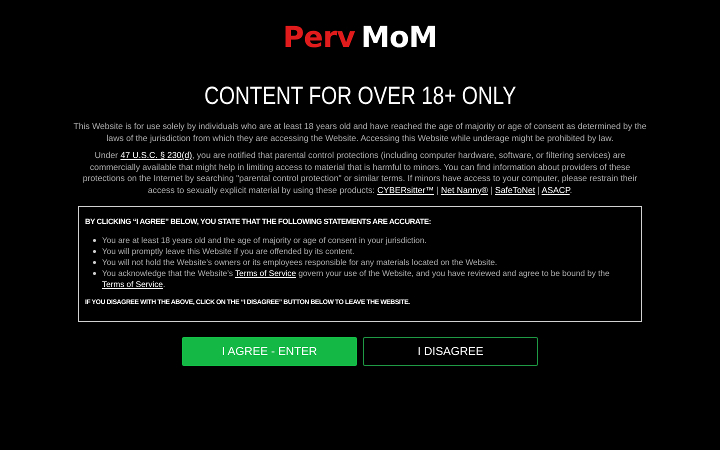 Image resolution: width=720 pixels, height=450 pixels. Describe the element at coordinates (399, 37) in the screenshot. I see `logo-text: MoM` at that location.